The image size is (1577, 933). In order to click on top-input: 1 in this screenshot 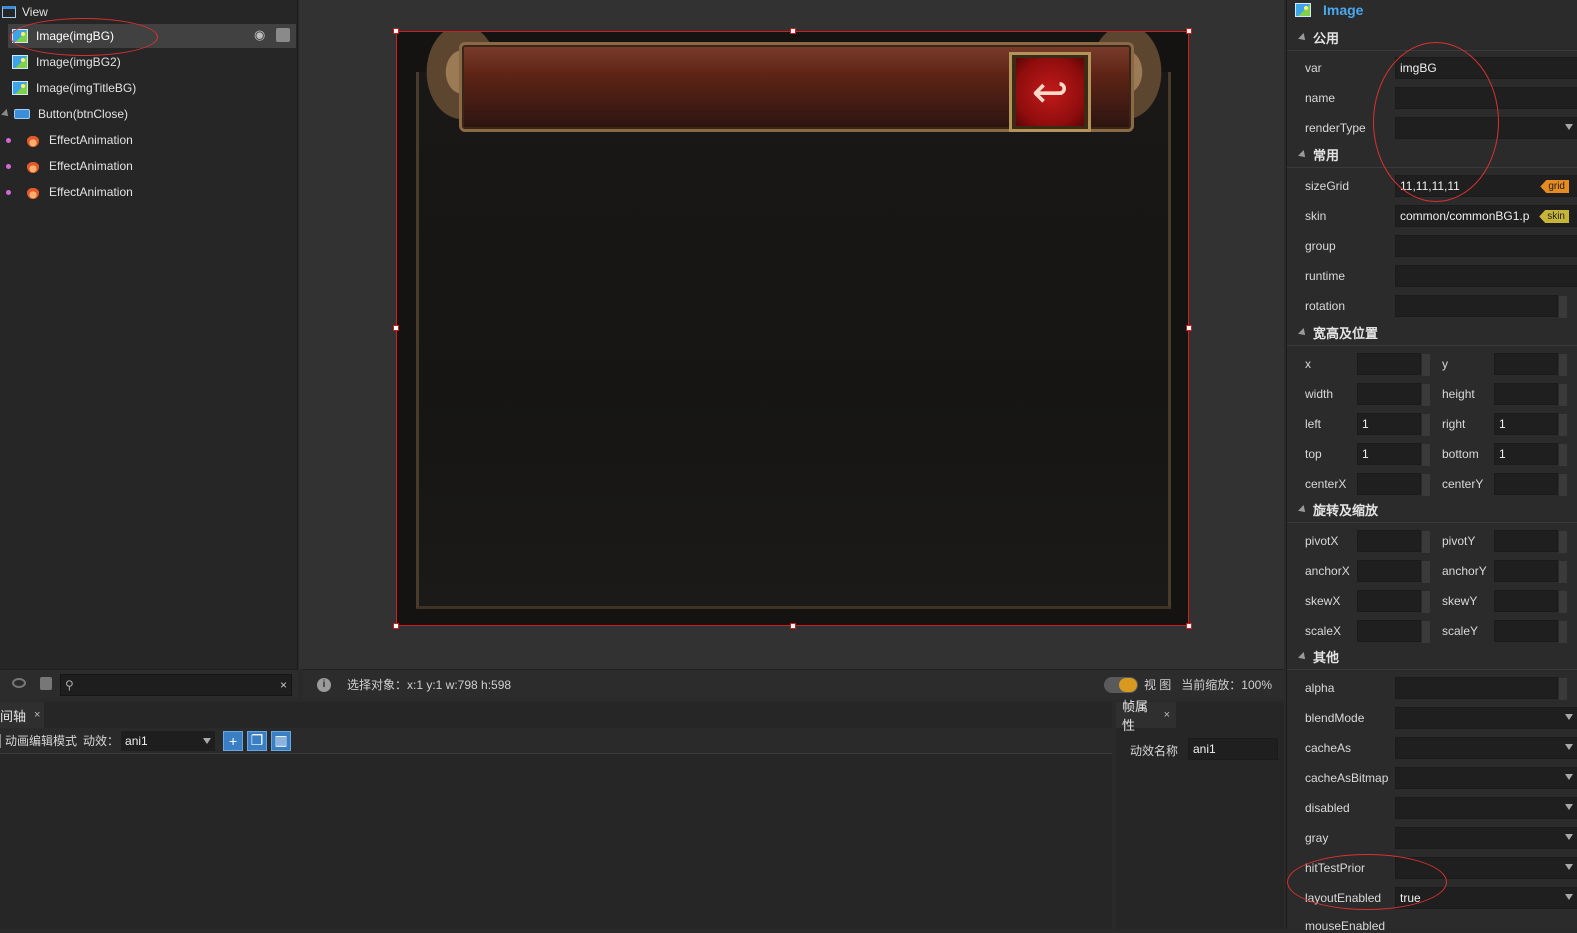, I will do `click(1393, 454)`.